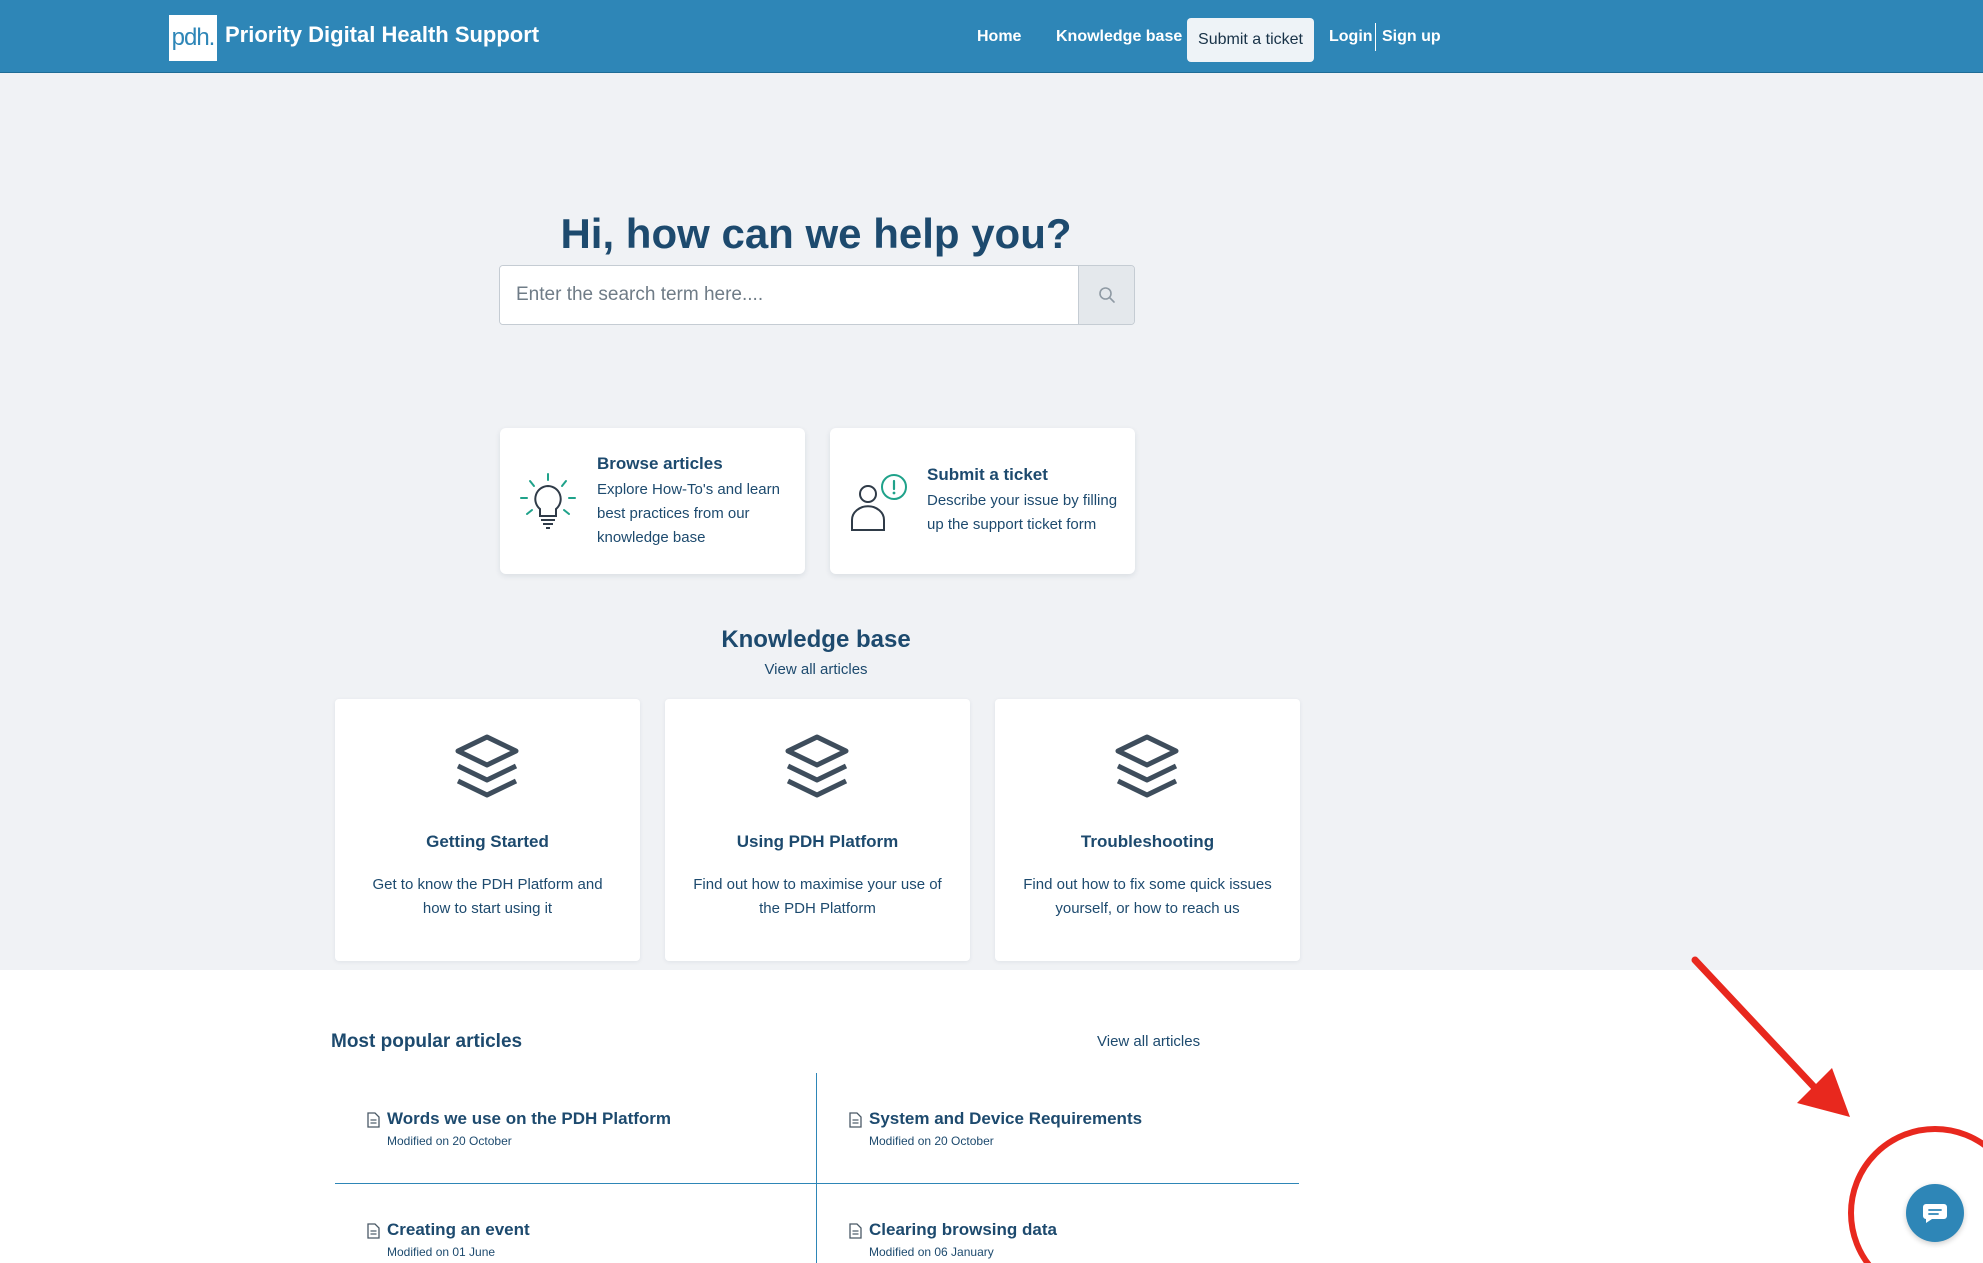 The image size is (1983, 1263). I want to click on search-bar, so click(817, 295).